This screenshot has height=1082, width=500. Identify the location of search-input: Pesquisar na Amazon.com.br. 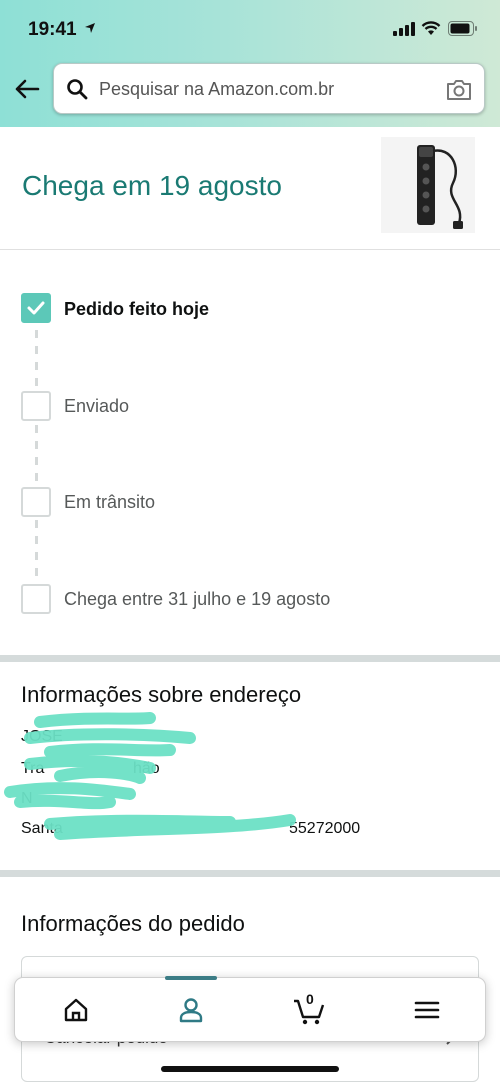
(269, 88).